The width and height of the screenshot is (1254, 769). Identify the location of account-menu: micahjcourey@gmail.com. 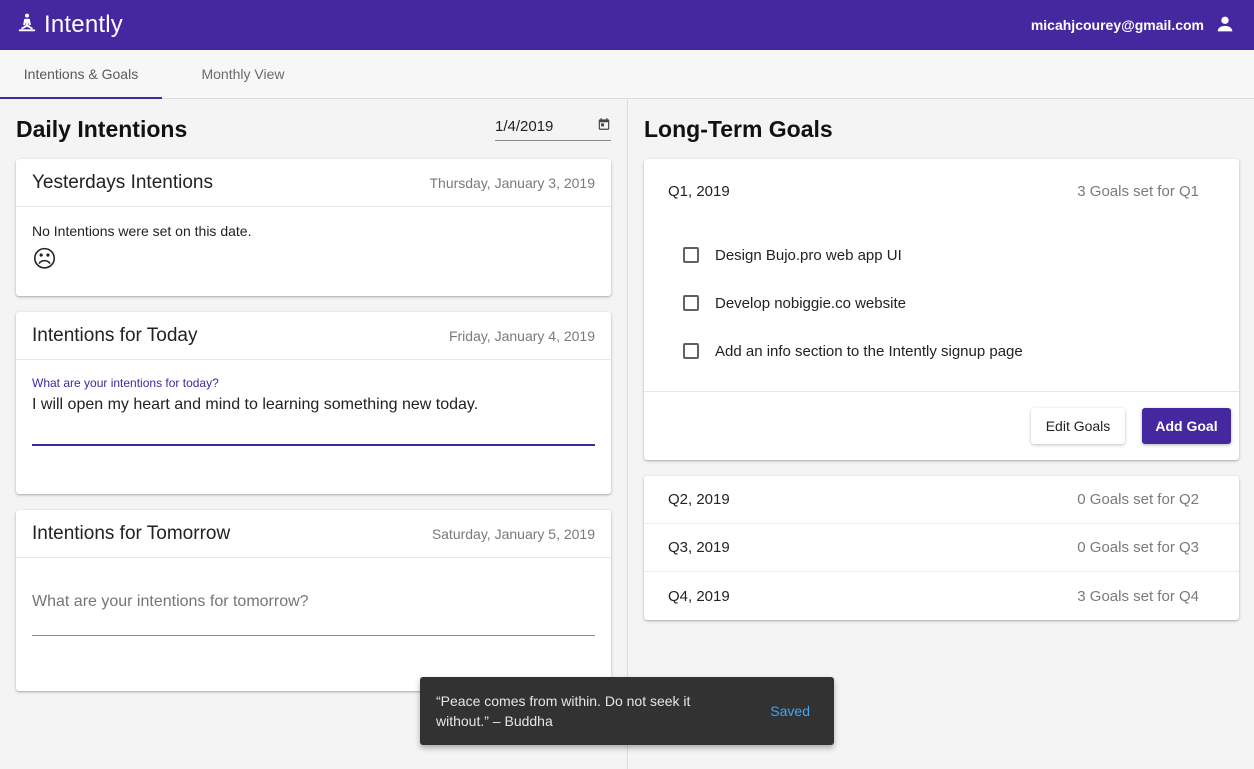
(1133, 25).